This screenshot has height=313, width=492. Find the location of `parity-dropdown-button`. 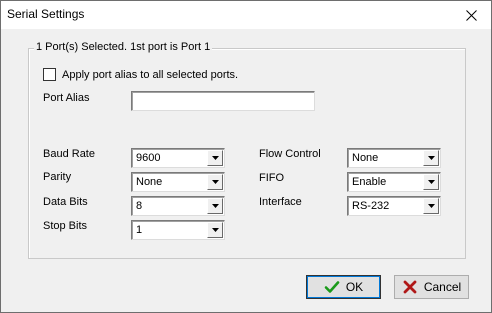

parity-dropdown-button is located at coordinates (215, 182).